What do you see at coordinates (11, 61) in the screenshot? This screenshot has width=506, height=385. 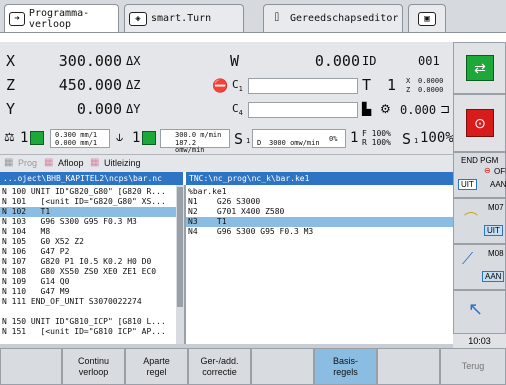 I see `axis-x-label: X` at bounding box center [11, 61].